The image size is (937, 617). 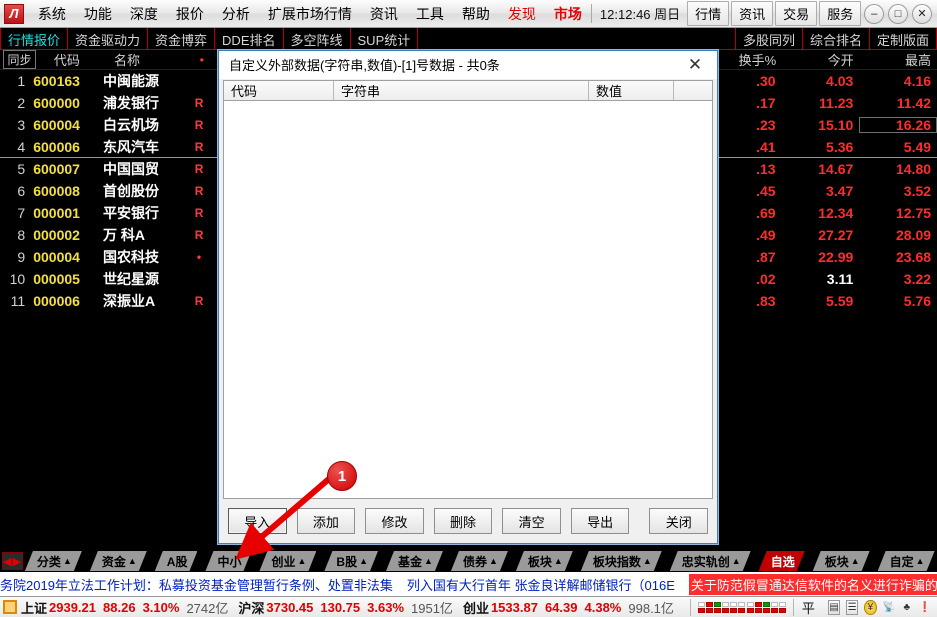 What do you see at coordinates (922, 13) in the screenshot?
I see `close-button: ✕` at bounding box center [922, 13].